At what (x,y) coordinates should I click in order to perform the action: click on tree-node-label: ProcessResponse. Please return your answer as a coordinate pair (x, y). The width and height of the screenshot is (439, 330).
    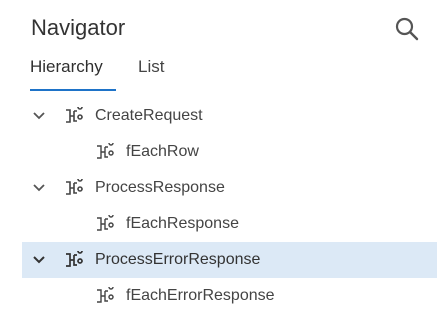
    Looking at the image, I should click on (160, 187).